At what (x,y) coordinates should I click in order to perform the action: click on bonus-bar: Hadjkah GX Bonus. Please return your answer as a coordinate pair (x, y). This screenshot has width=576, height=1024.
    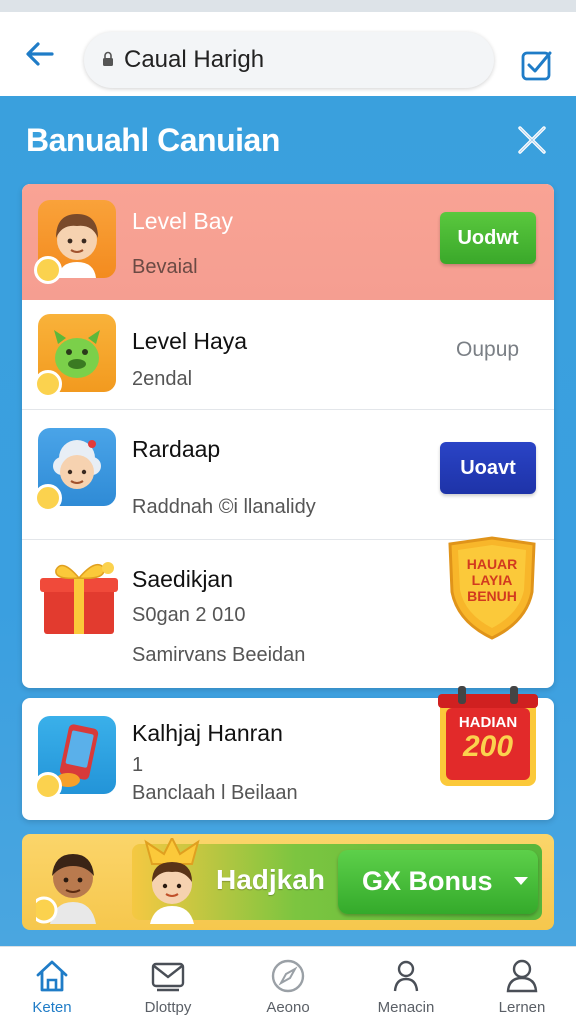
    Looking at the image, I should click on (288, 882).